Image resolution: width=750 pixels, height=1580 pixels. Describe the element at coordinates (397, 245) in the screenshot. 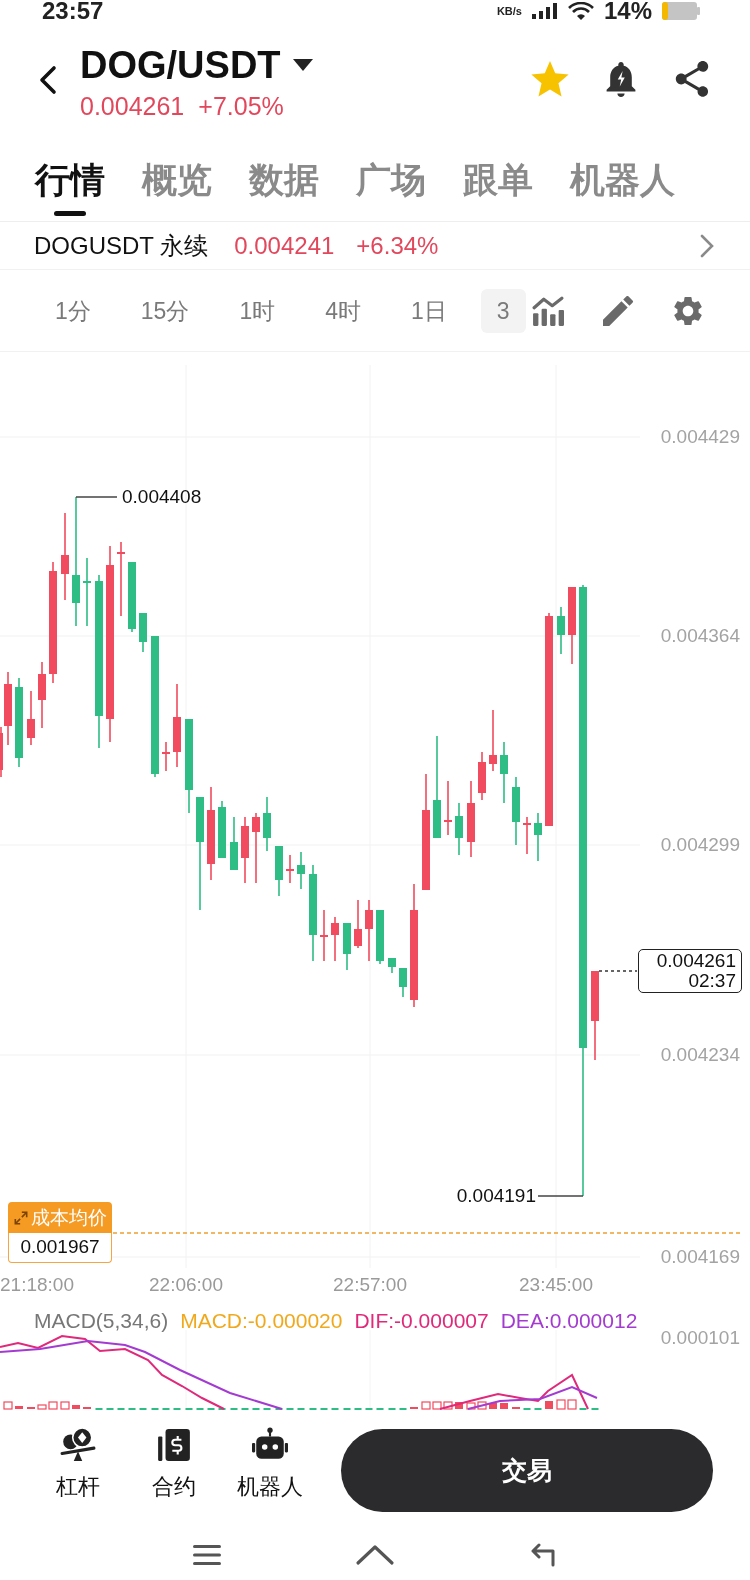

I see `perpetual-change: +6.34%` at that location.